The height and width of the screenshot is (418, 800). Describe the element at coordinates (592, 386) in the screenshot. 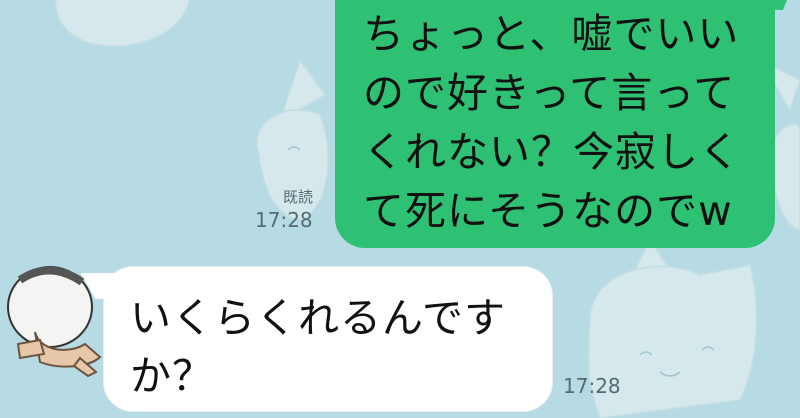

I see `incoming-timestamp: 17:28` at that location.